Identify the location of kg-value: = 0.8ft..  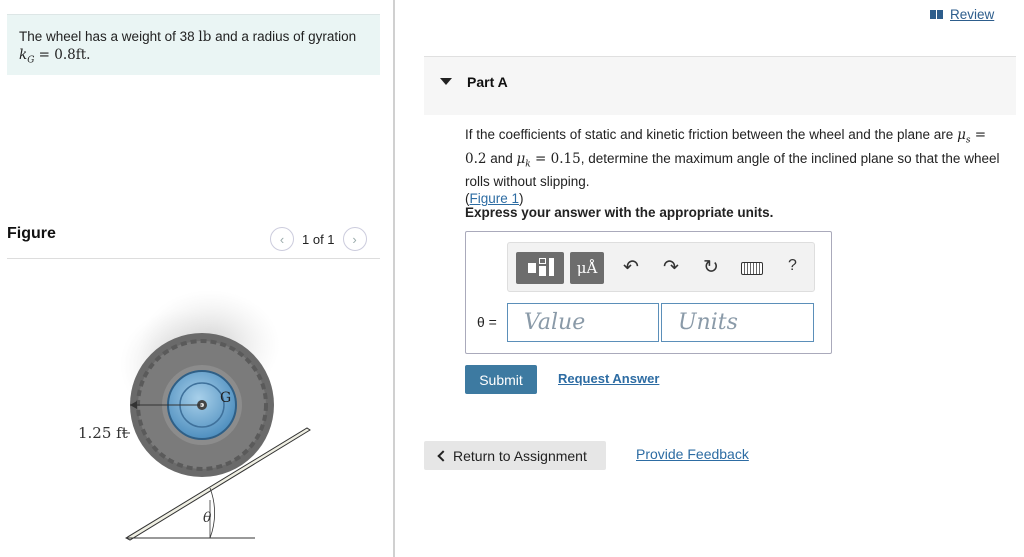
(62, 55).